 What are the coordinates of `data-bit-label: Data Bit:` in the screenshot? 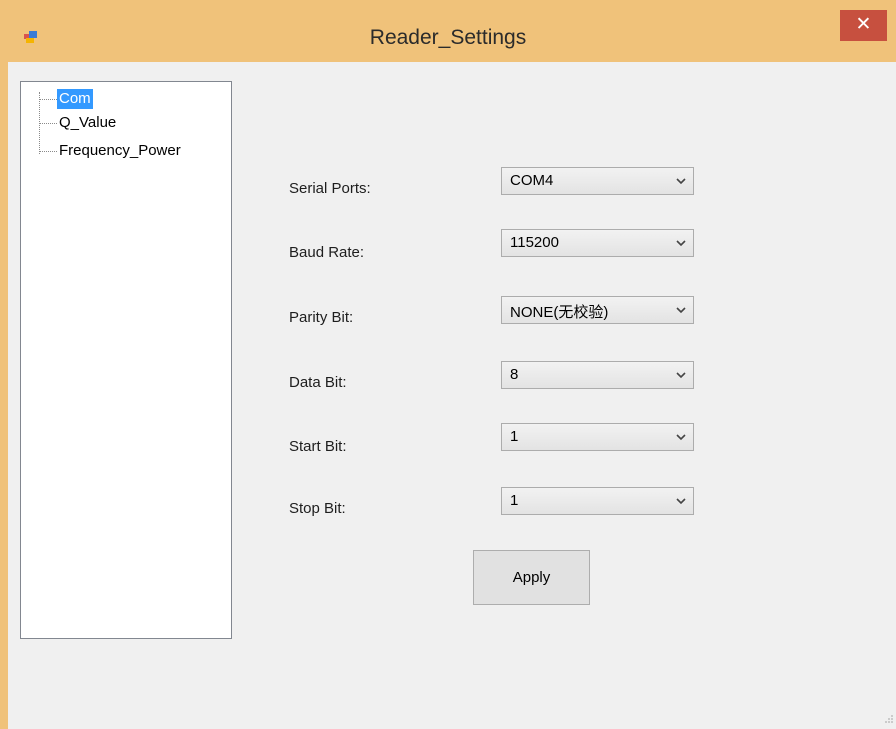 It's located at (318, 382).